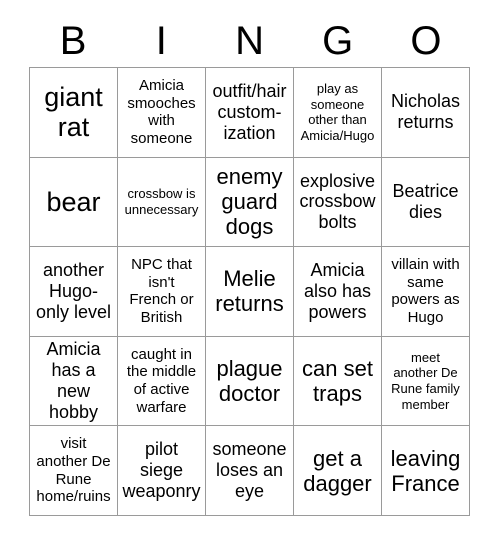 The width and height of the screenshot is (500, 544). I want to click on bingo-cell: Nicholas returns, so click(426, 113).